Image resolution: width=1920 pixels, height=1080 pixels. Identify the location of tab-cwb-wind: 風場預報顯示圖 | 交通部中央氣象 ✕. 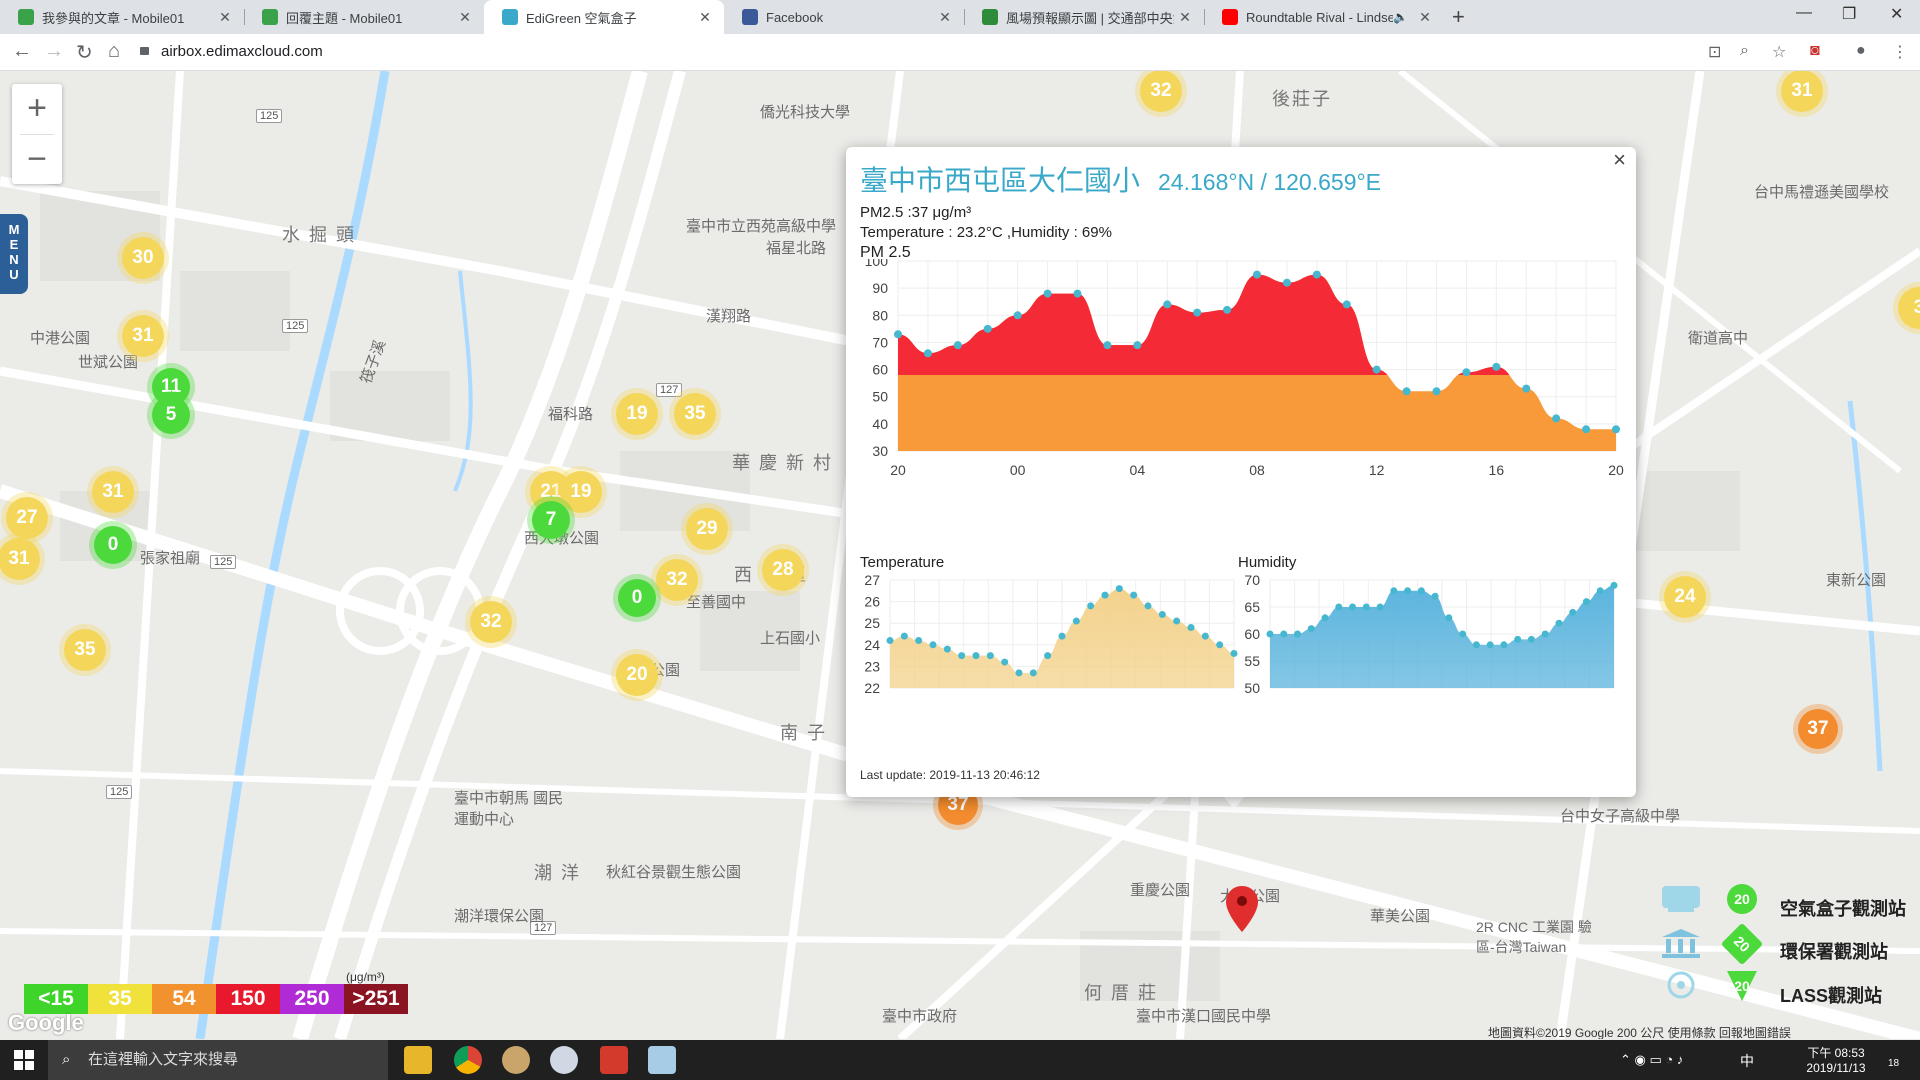
(1084, 17).